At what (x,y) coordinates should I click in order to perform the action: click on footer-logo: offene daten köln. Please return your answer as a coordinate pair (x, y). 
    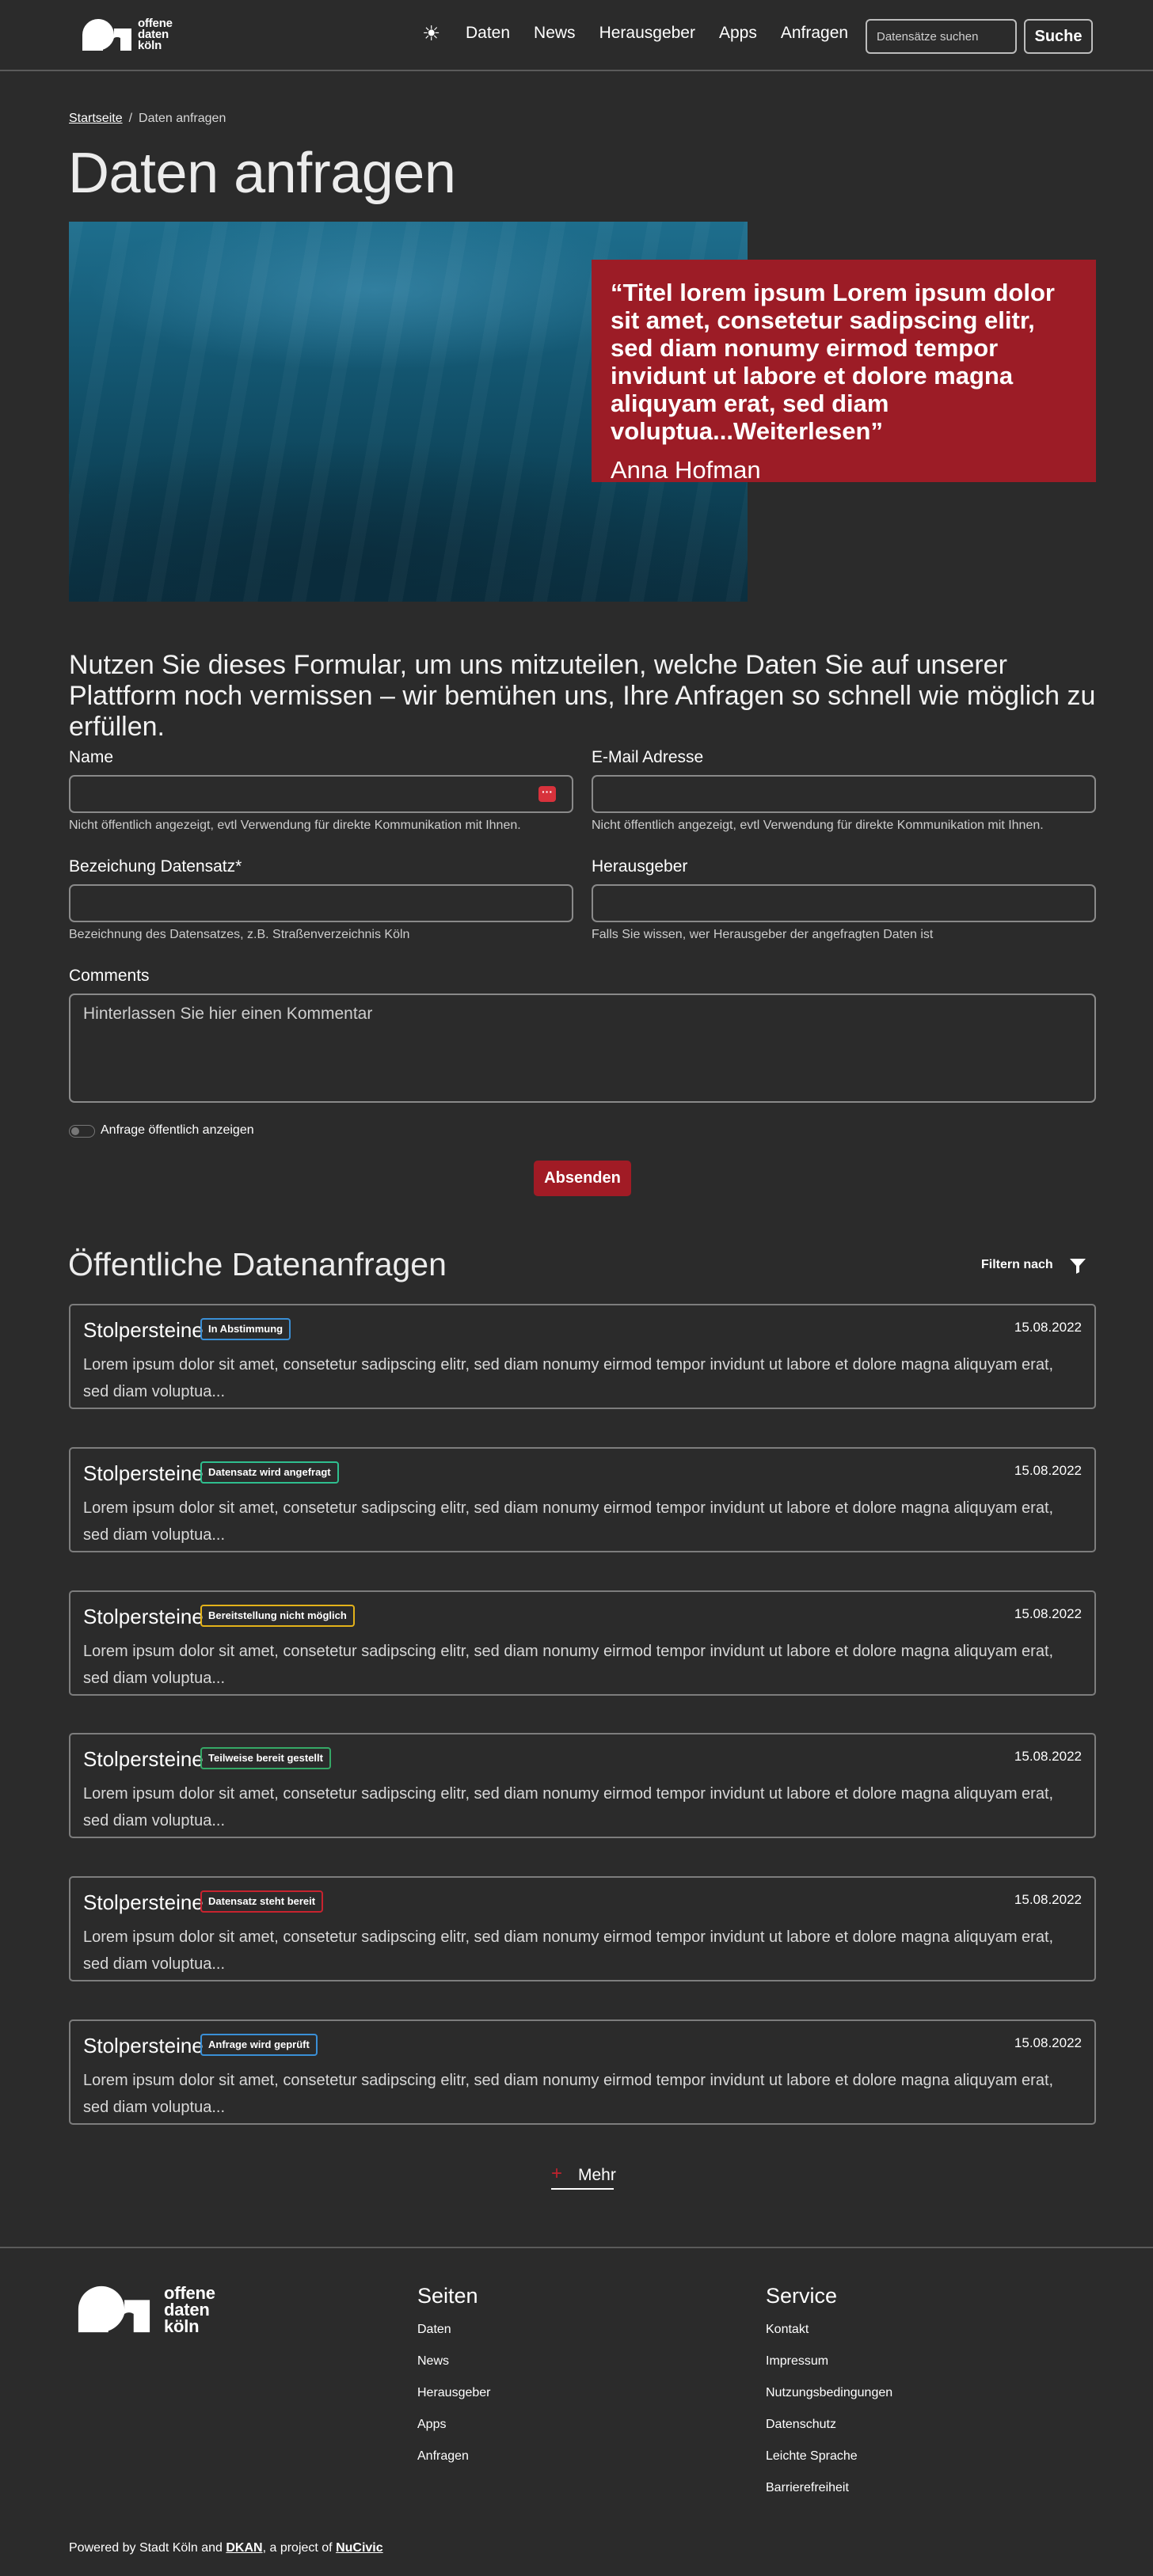
    Looking at the image, I should click on (142, 2310).